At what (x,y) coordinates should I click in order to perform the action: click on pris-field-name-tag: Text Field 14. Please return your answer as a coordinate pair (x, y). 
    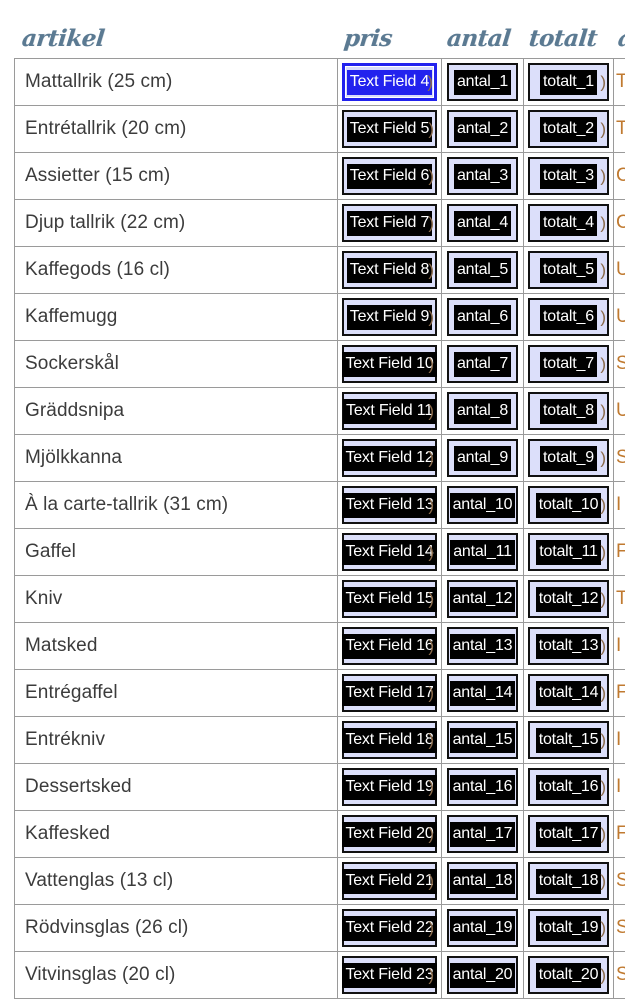
    Looking at the image, I should click on (389, 552).